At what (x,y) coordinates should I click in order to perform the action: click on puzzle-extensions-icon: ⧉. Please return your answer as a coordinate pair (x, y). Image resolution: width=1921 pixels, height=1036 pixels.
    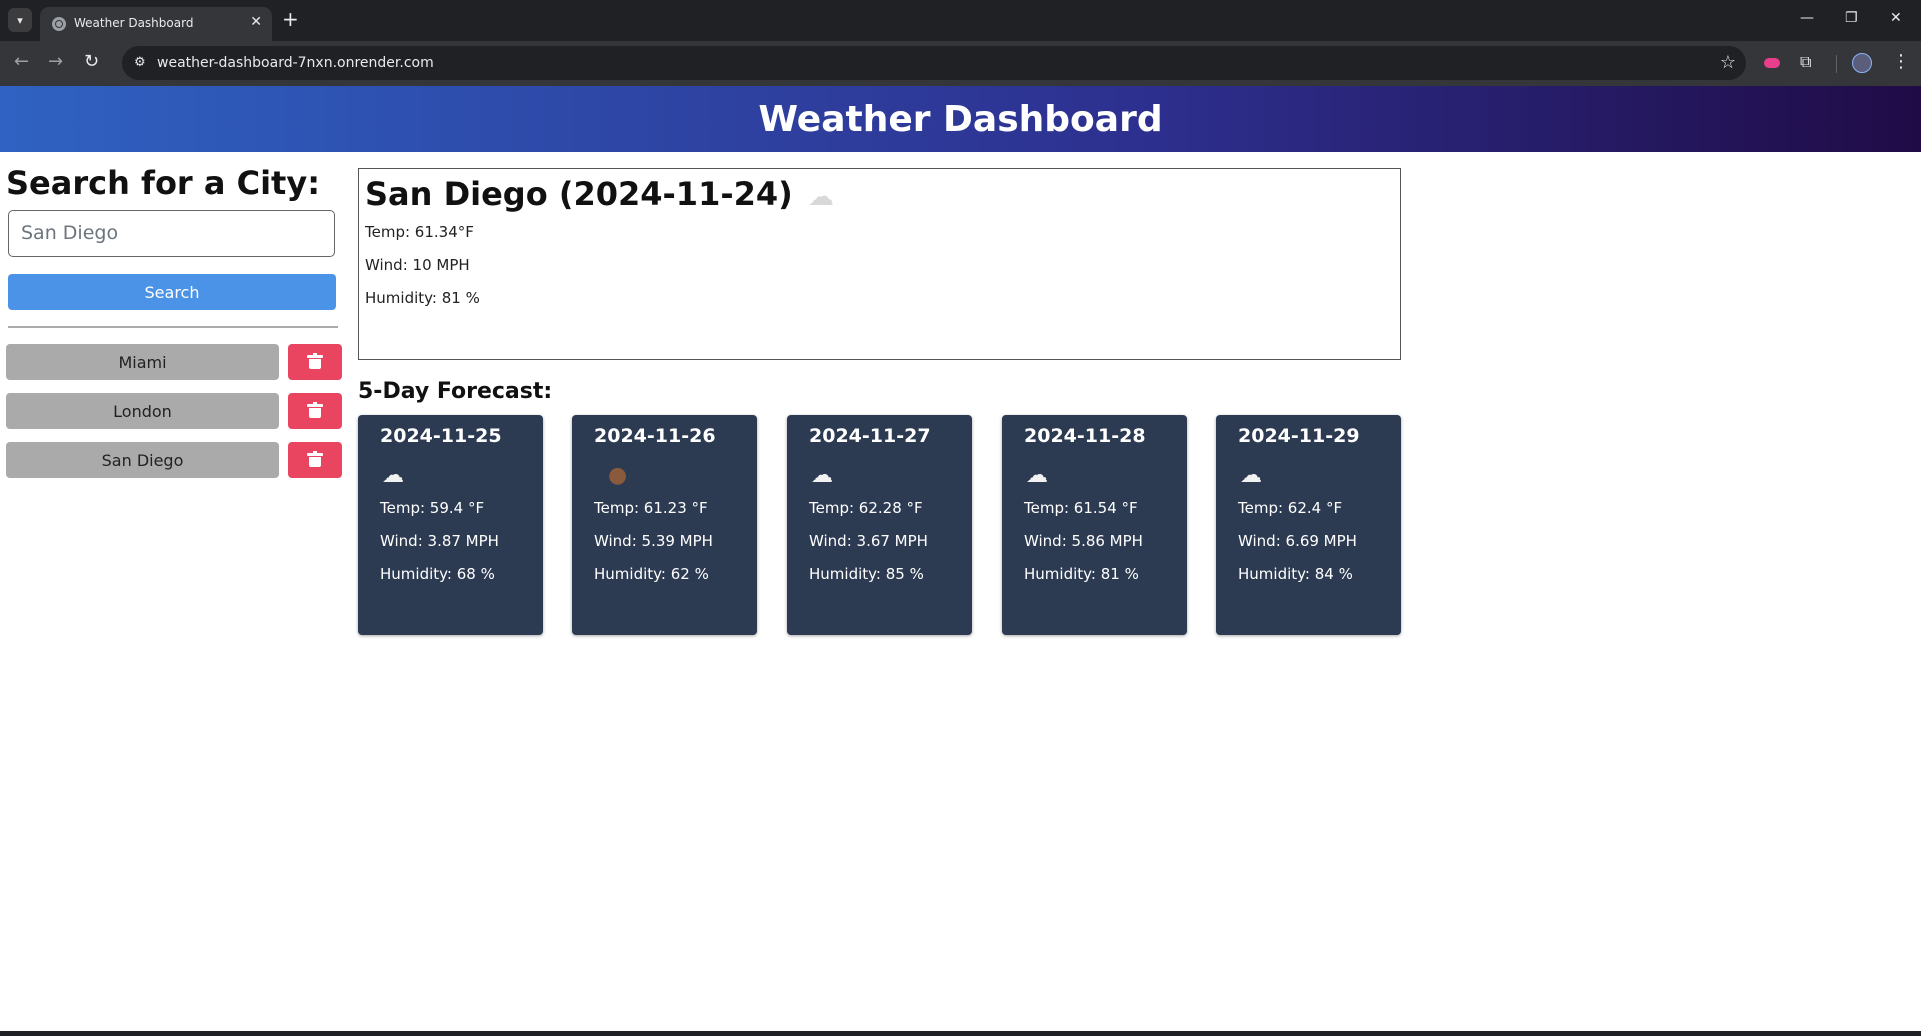
    Looking at the image, I should click on (1805, 62).